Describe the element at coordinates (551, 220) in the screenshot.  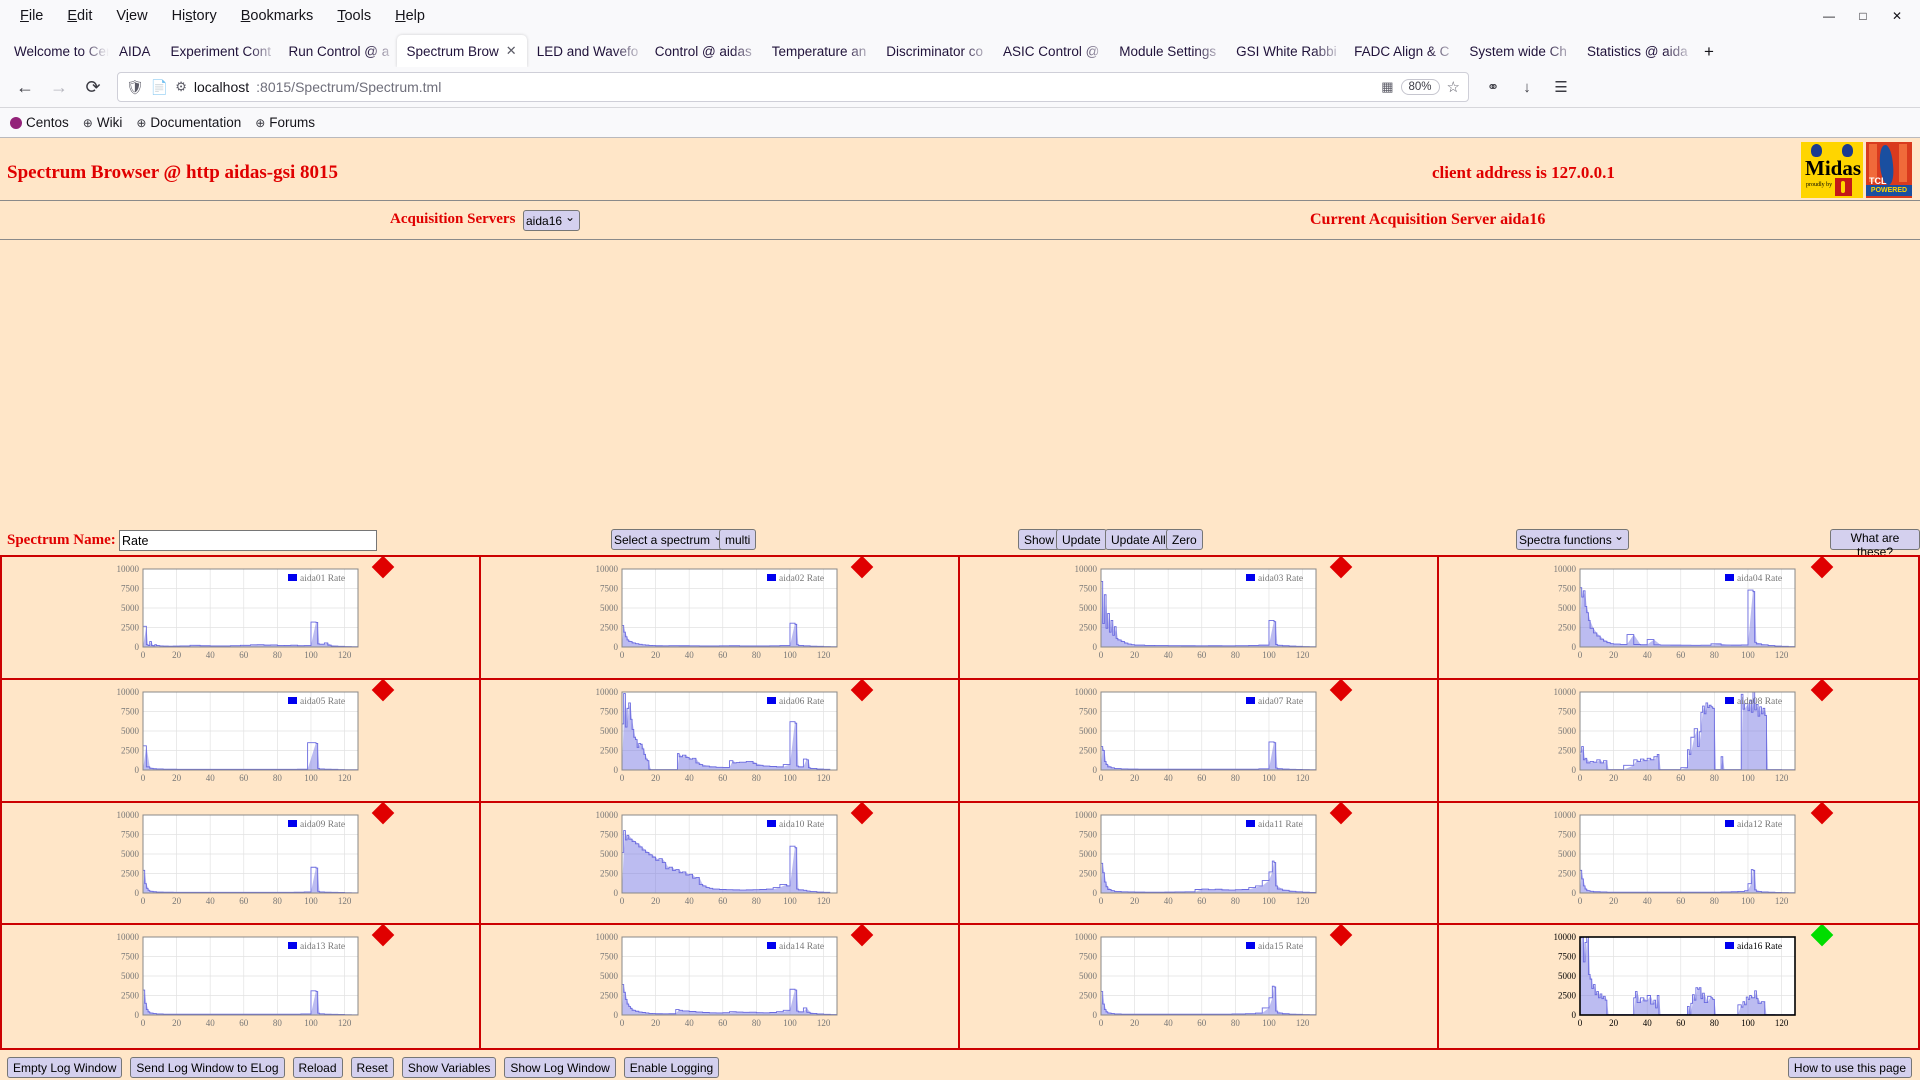
I see `acquisition-server-select: aida16` at that location.